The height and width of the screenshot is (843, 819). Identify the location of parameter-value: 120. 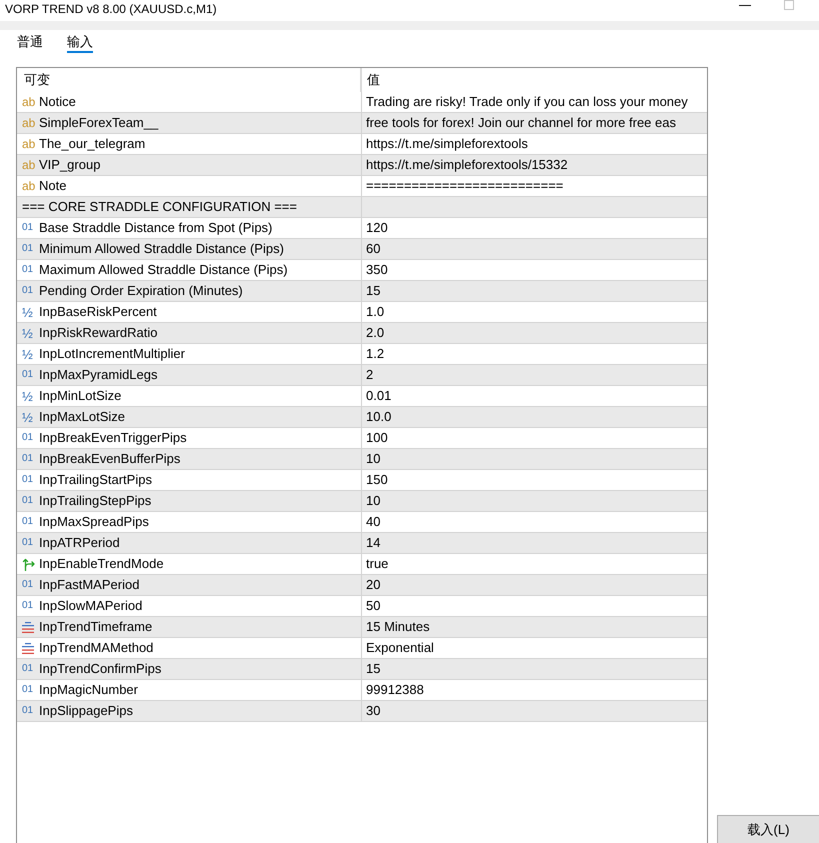
(377, 228).